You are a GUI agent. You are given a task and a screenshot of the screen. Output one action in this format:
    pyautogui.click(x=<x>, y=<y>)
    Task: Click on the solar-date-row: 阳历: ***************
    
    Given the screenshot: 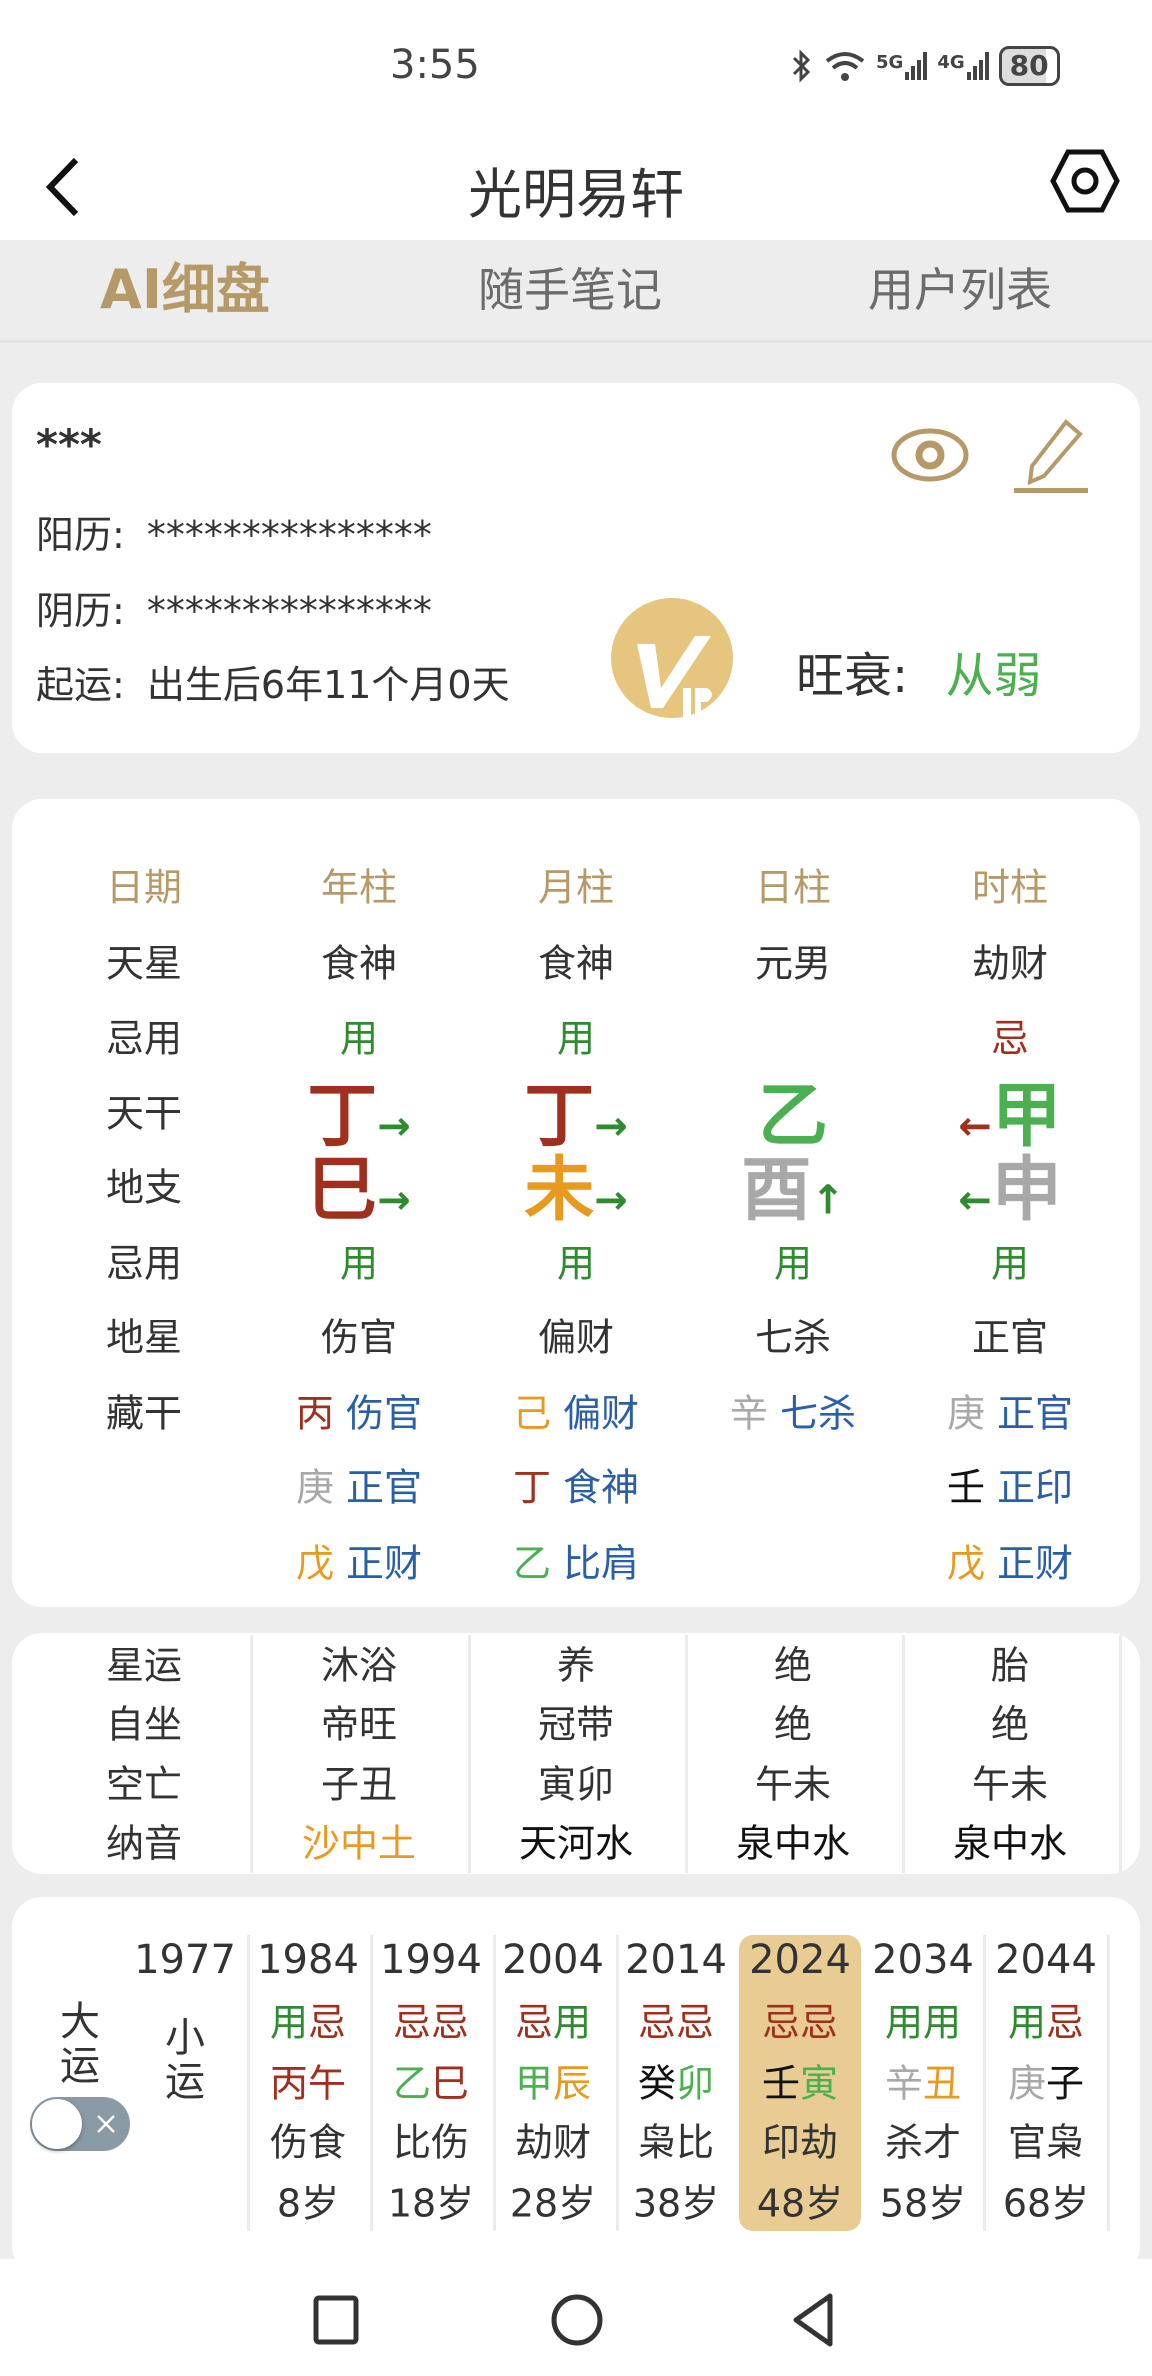 What is the action you would take?
    pyautogui.click(x=234, y=531)
    